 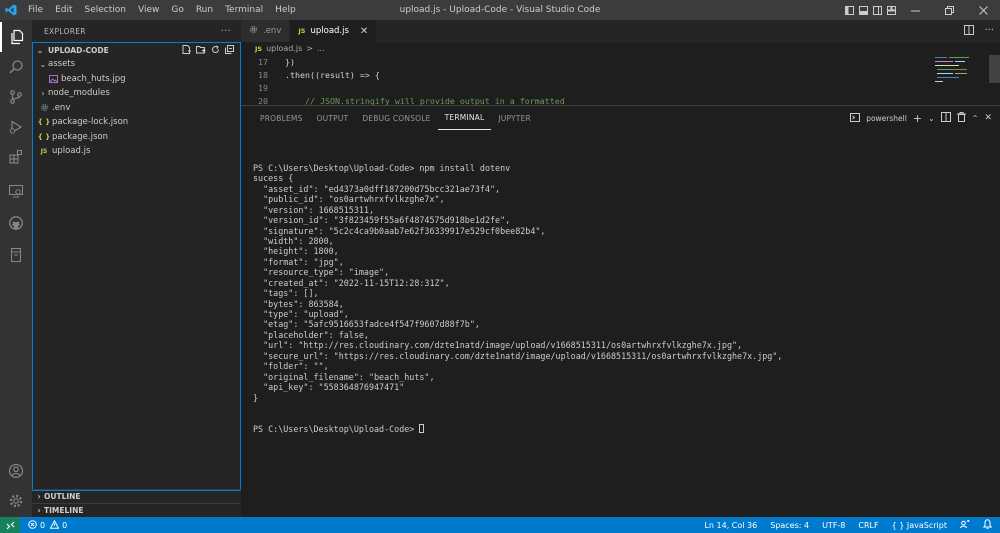 What do you see at coordinates (298, 303) in the screenshot?
I see `terminal-line: "bytes": 863584,` at bounding box center [298, 303].